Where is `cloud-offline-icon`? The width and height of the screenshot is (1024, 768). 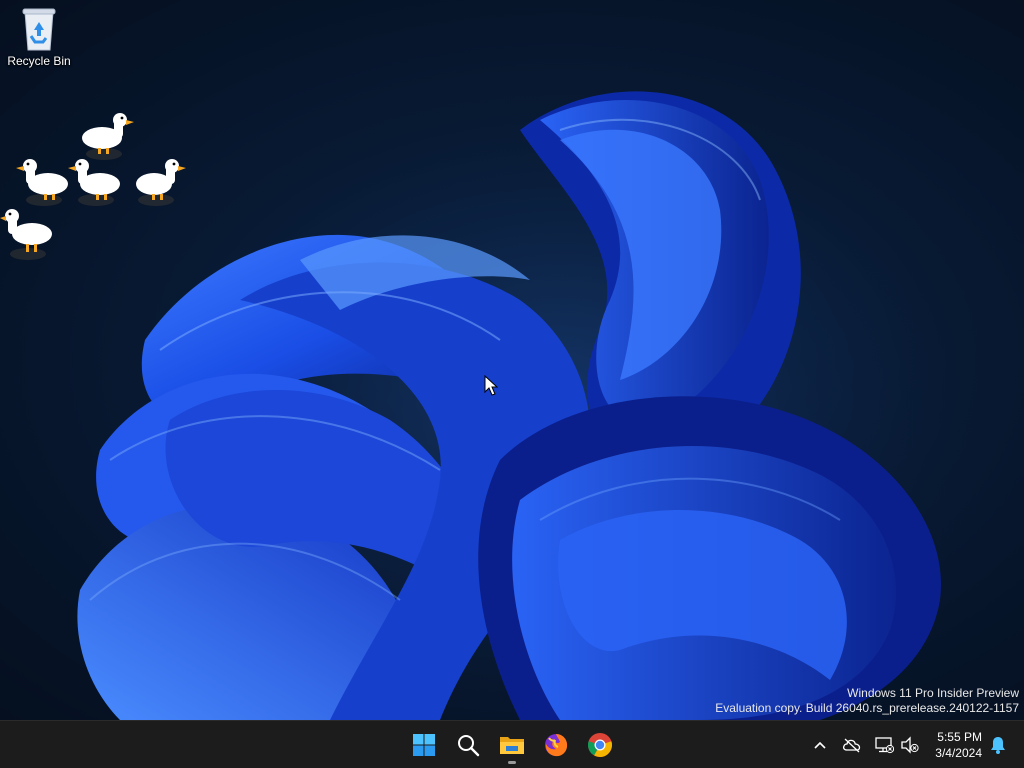
cloud-offline-icon is located at coordinates (851, 745).